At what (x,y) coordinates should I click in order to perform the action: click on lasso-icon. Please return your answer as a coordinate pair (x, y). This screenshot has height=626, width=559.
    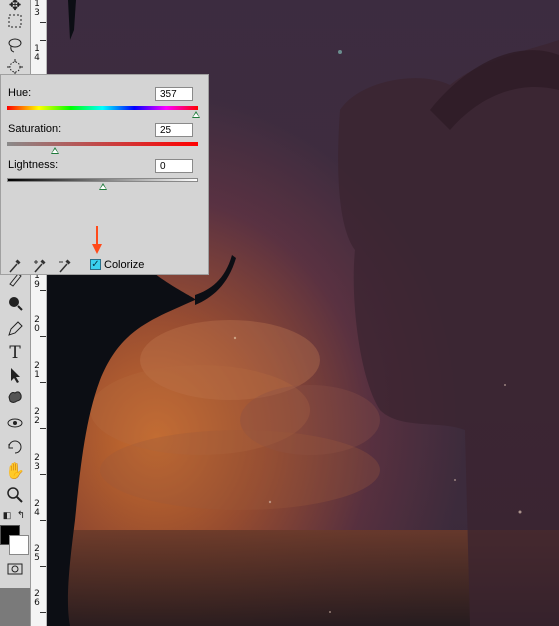
    Looking at the image, I should click on (15, 45).